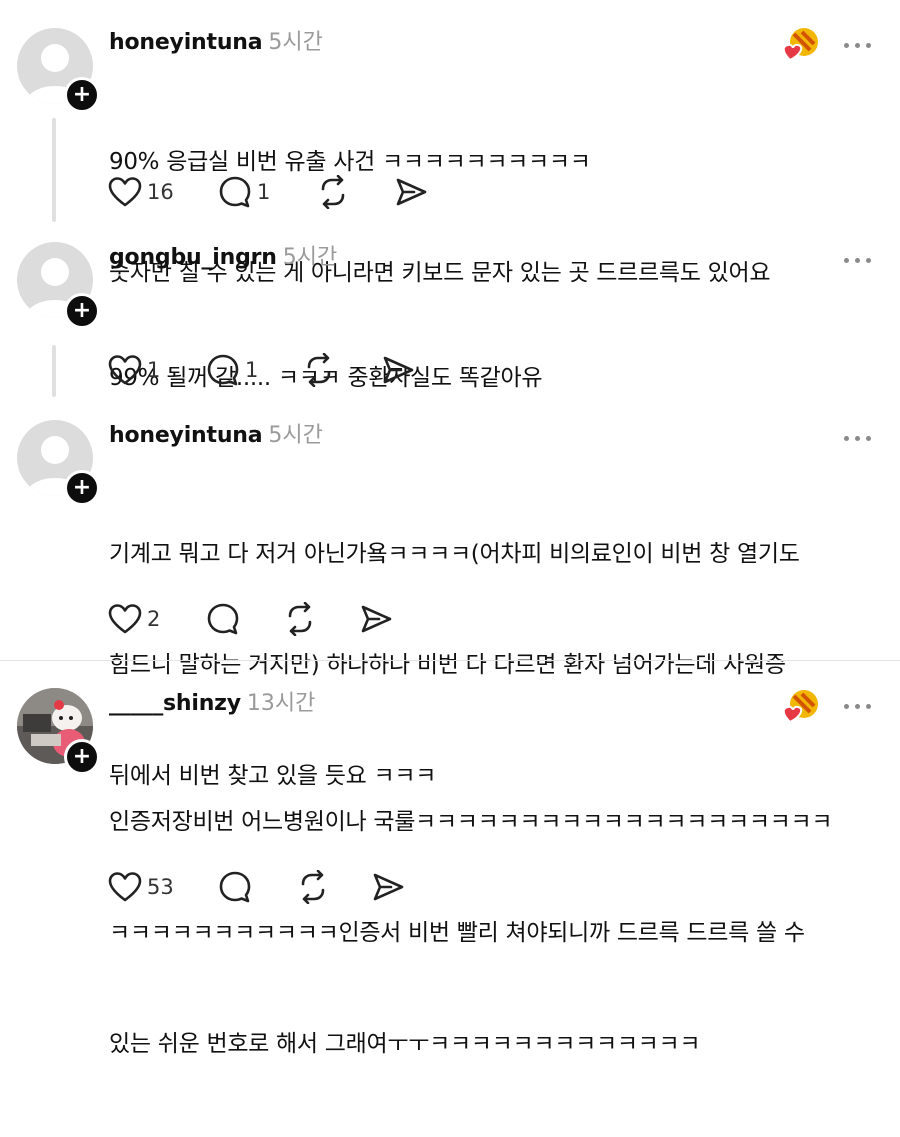 The image size is (900, 1137). Describe the element at coordinates (457, 933) in the screenshot. I see `body-line: ㅋㅋㅋㅋㅋㅋㅋㅋㅋㅋㅋ인증서 비번 빨리 쳐야되니까 드르륵 드르륵 쓸 수` at that location.